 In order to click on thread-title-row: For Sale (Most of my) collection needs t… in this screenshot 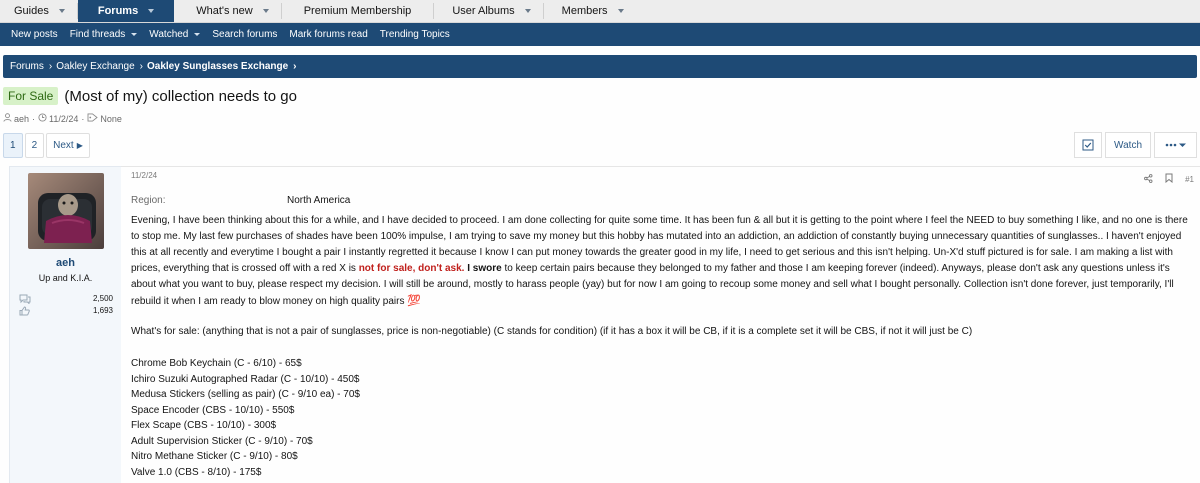, I will do `click(601, 96)`.